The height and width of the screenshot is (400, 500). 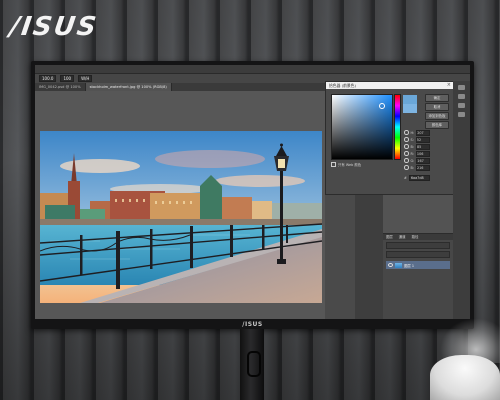 I want to click on layers-blend-row, so click(x=418, y=254).